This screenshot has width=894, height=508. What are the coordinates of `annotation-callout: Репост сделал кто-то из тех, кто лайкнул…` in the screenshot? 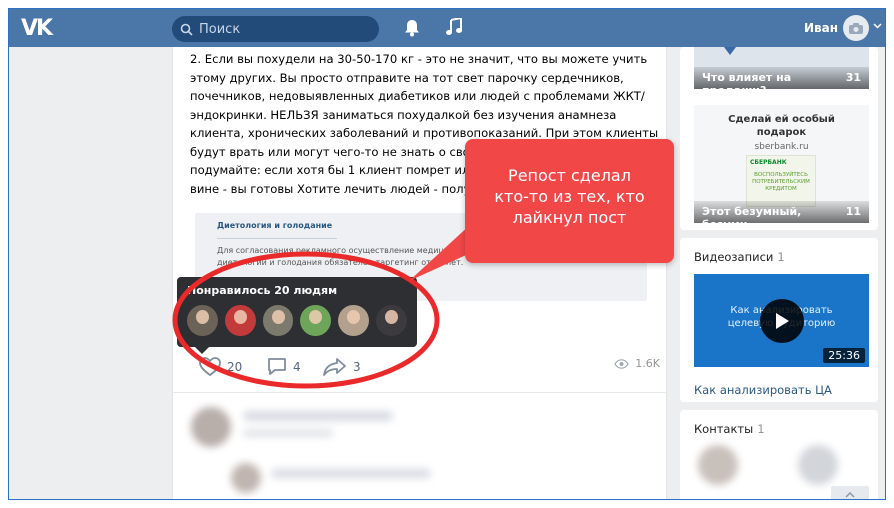 It's located at (569, 201).